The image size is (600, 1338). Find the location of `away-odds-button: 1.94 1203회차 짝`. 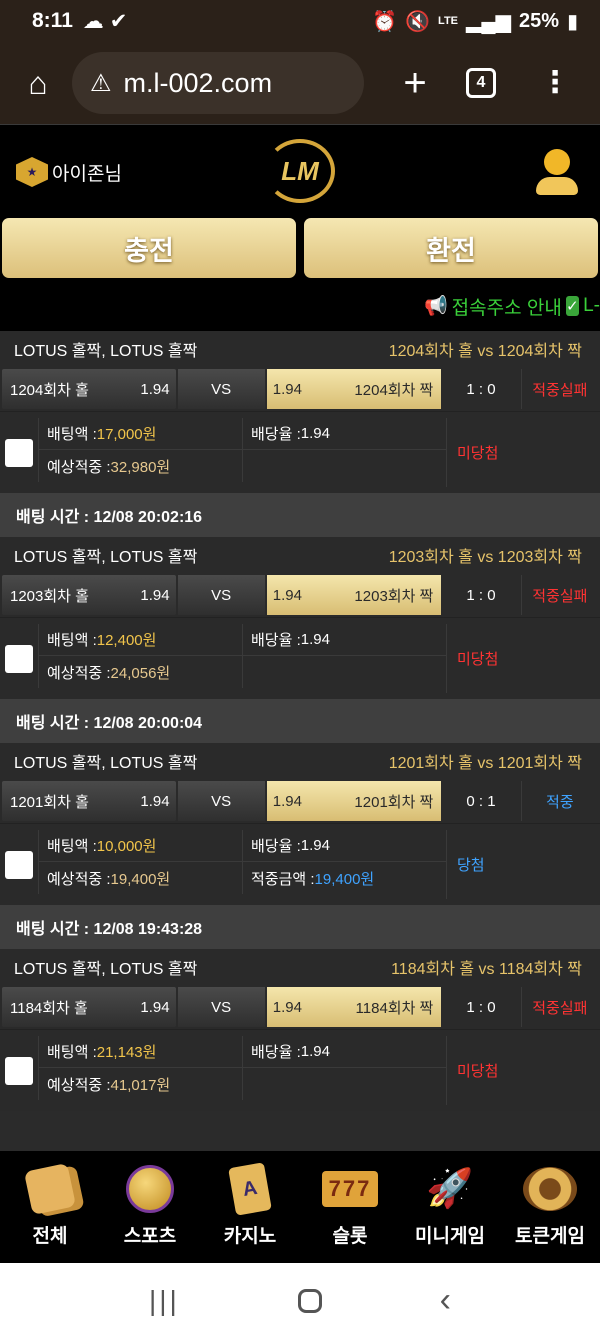

away-odds-button: 1.94 1203회차 짝 is located at coordinates (354, 595).